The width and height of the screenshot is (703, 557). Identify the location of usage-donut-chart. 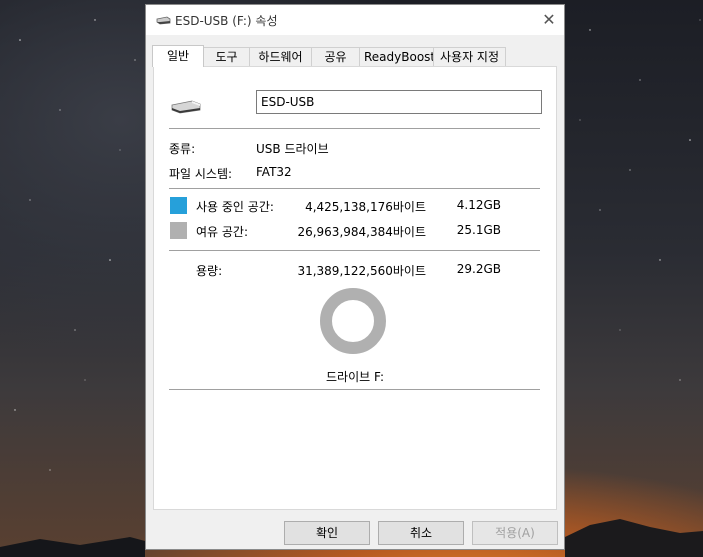
(353, 321).